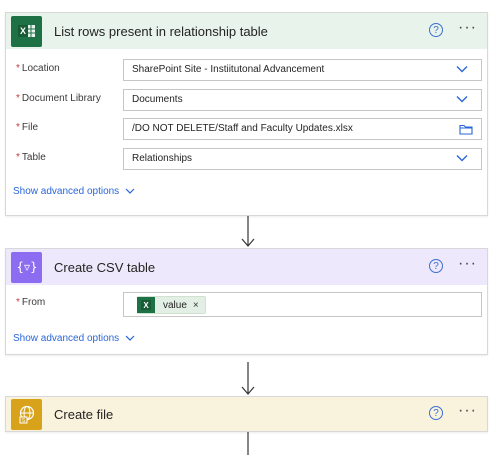 The width and height of the screenshot is (500, 455). What do you see at coordinates (38, 68) in the screenshot?
I see `field-label: * Location` at bounding box center [38, 68].